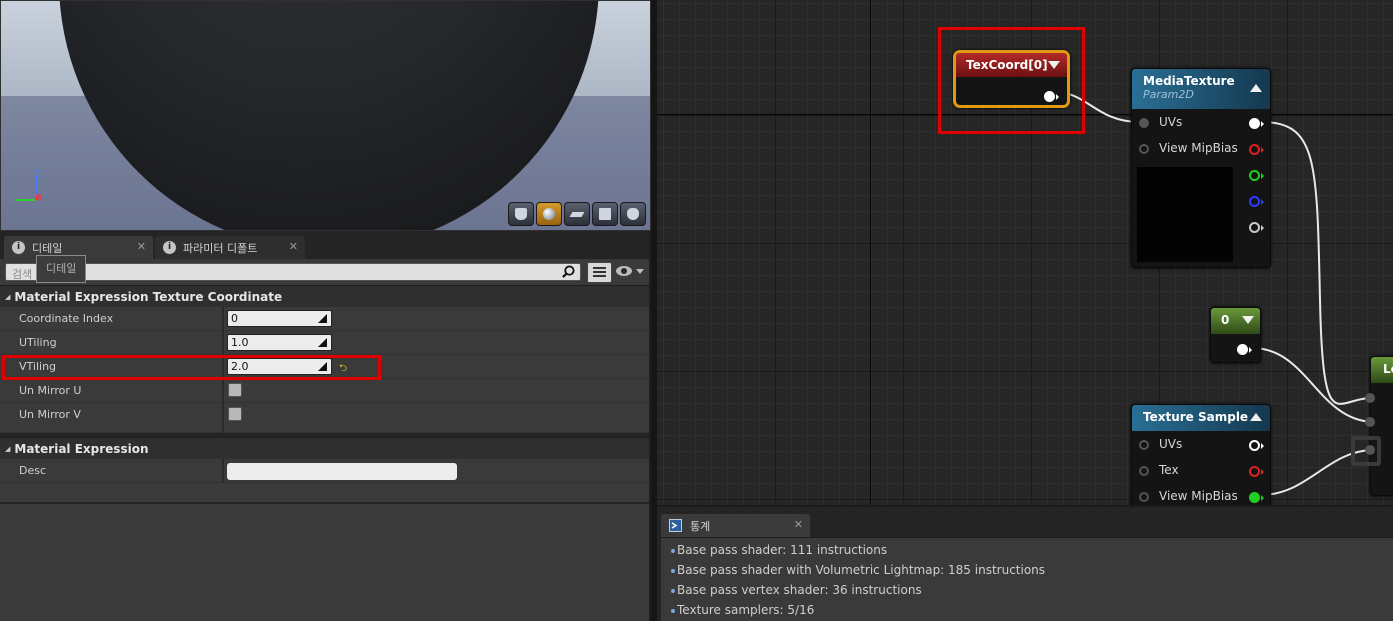  I want to click on eye-icon, so click(624, 271).